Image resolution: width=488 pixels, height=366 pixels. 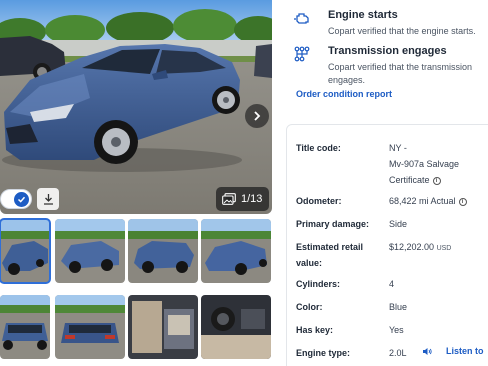 I want to click on title-code-text: NY - Mv-907a Salvage Certificate, so click(x=424, y=164).